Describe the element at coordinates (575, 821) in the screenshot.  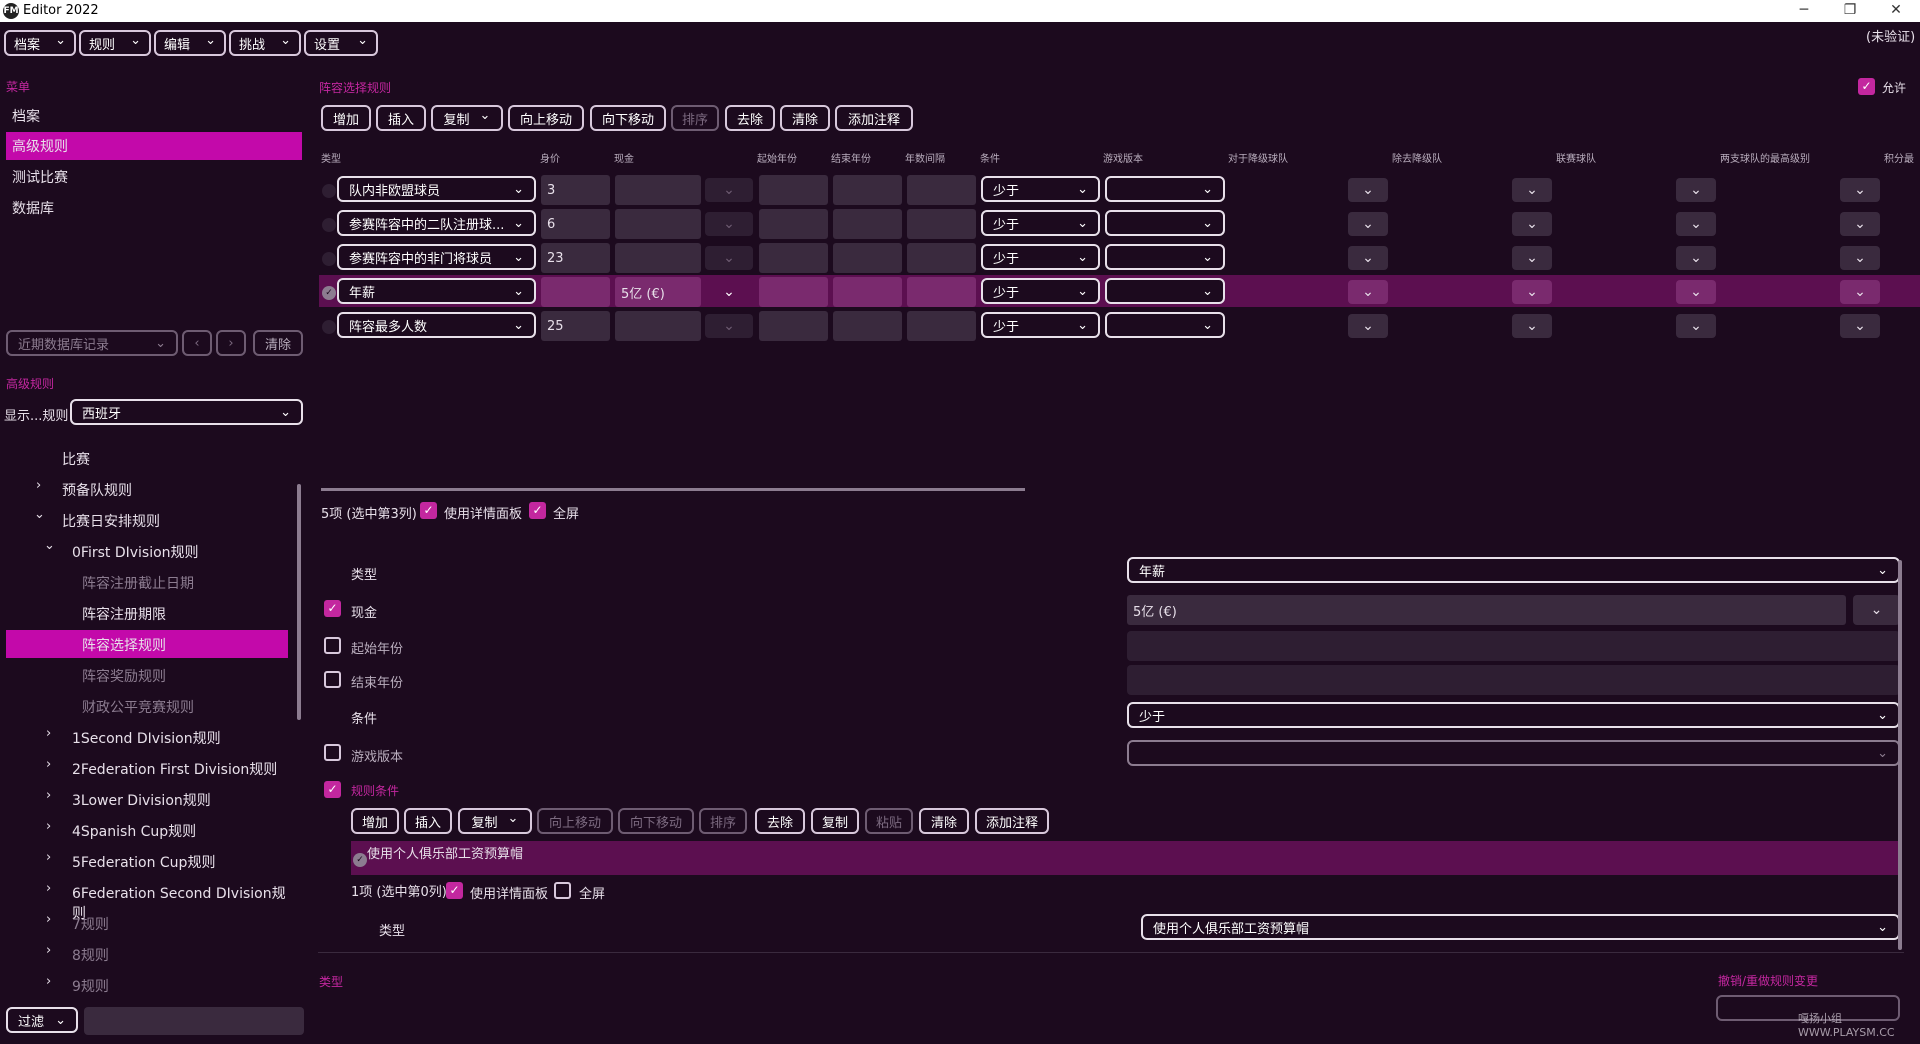
I see `sub-move-up-button: 向上移动` at that location.